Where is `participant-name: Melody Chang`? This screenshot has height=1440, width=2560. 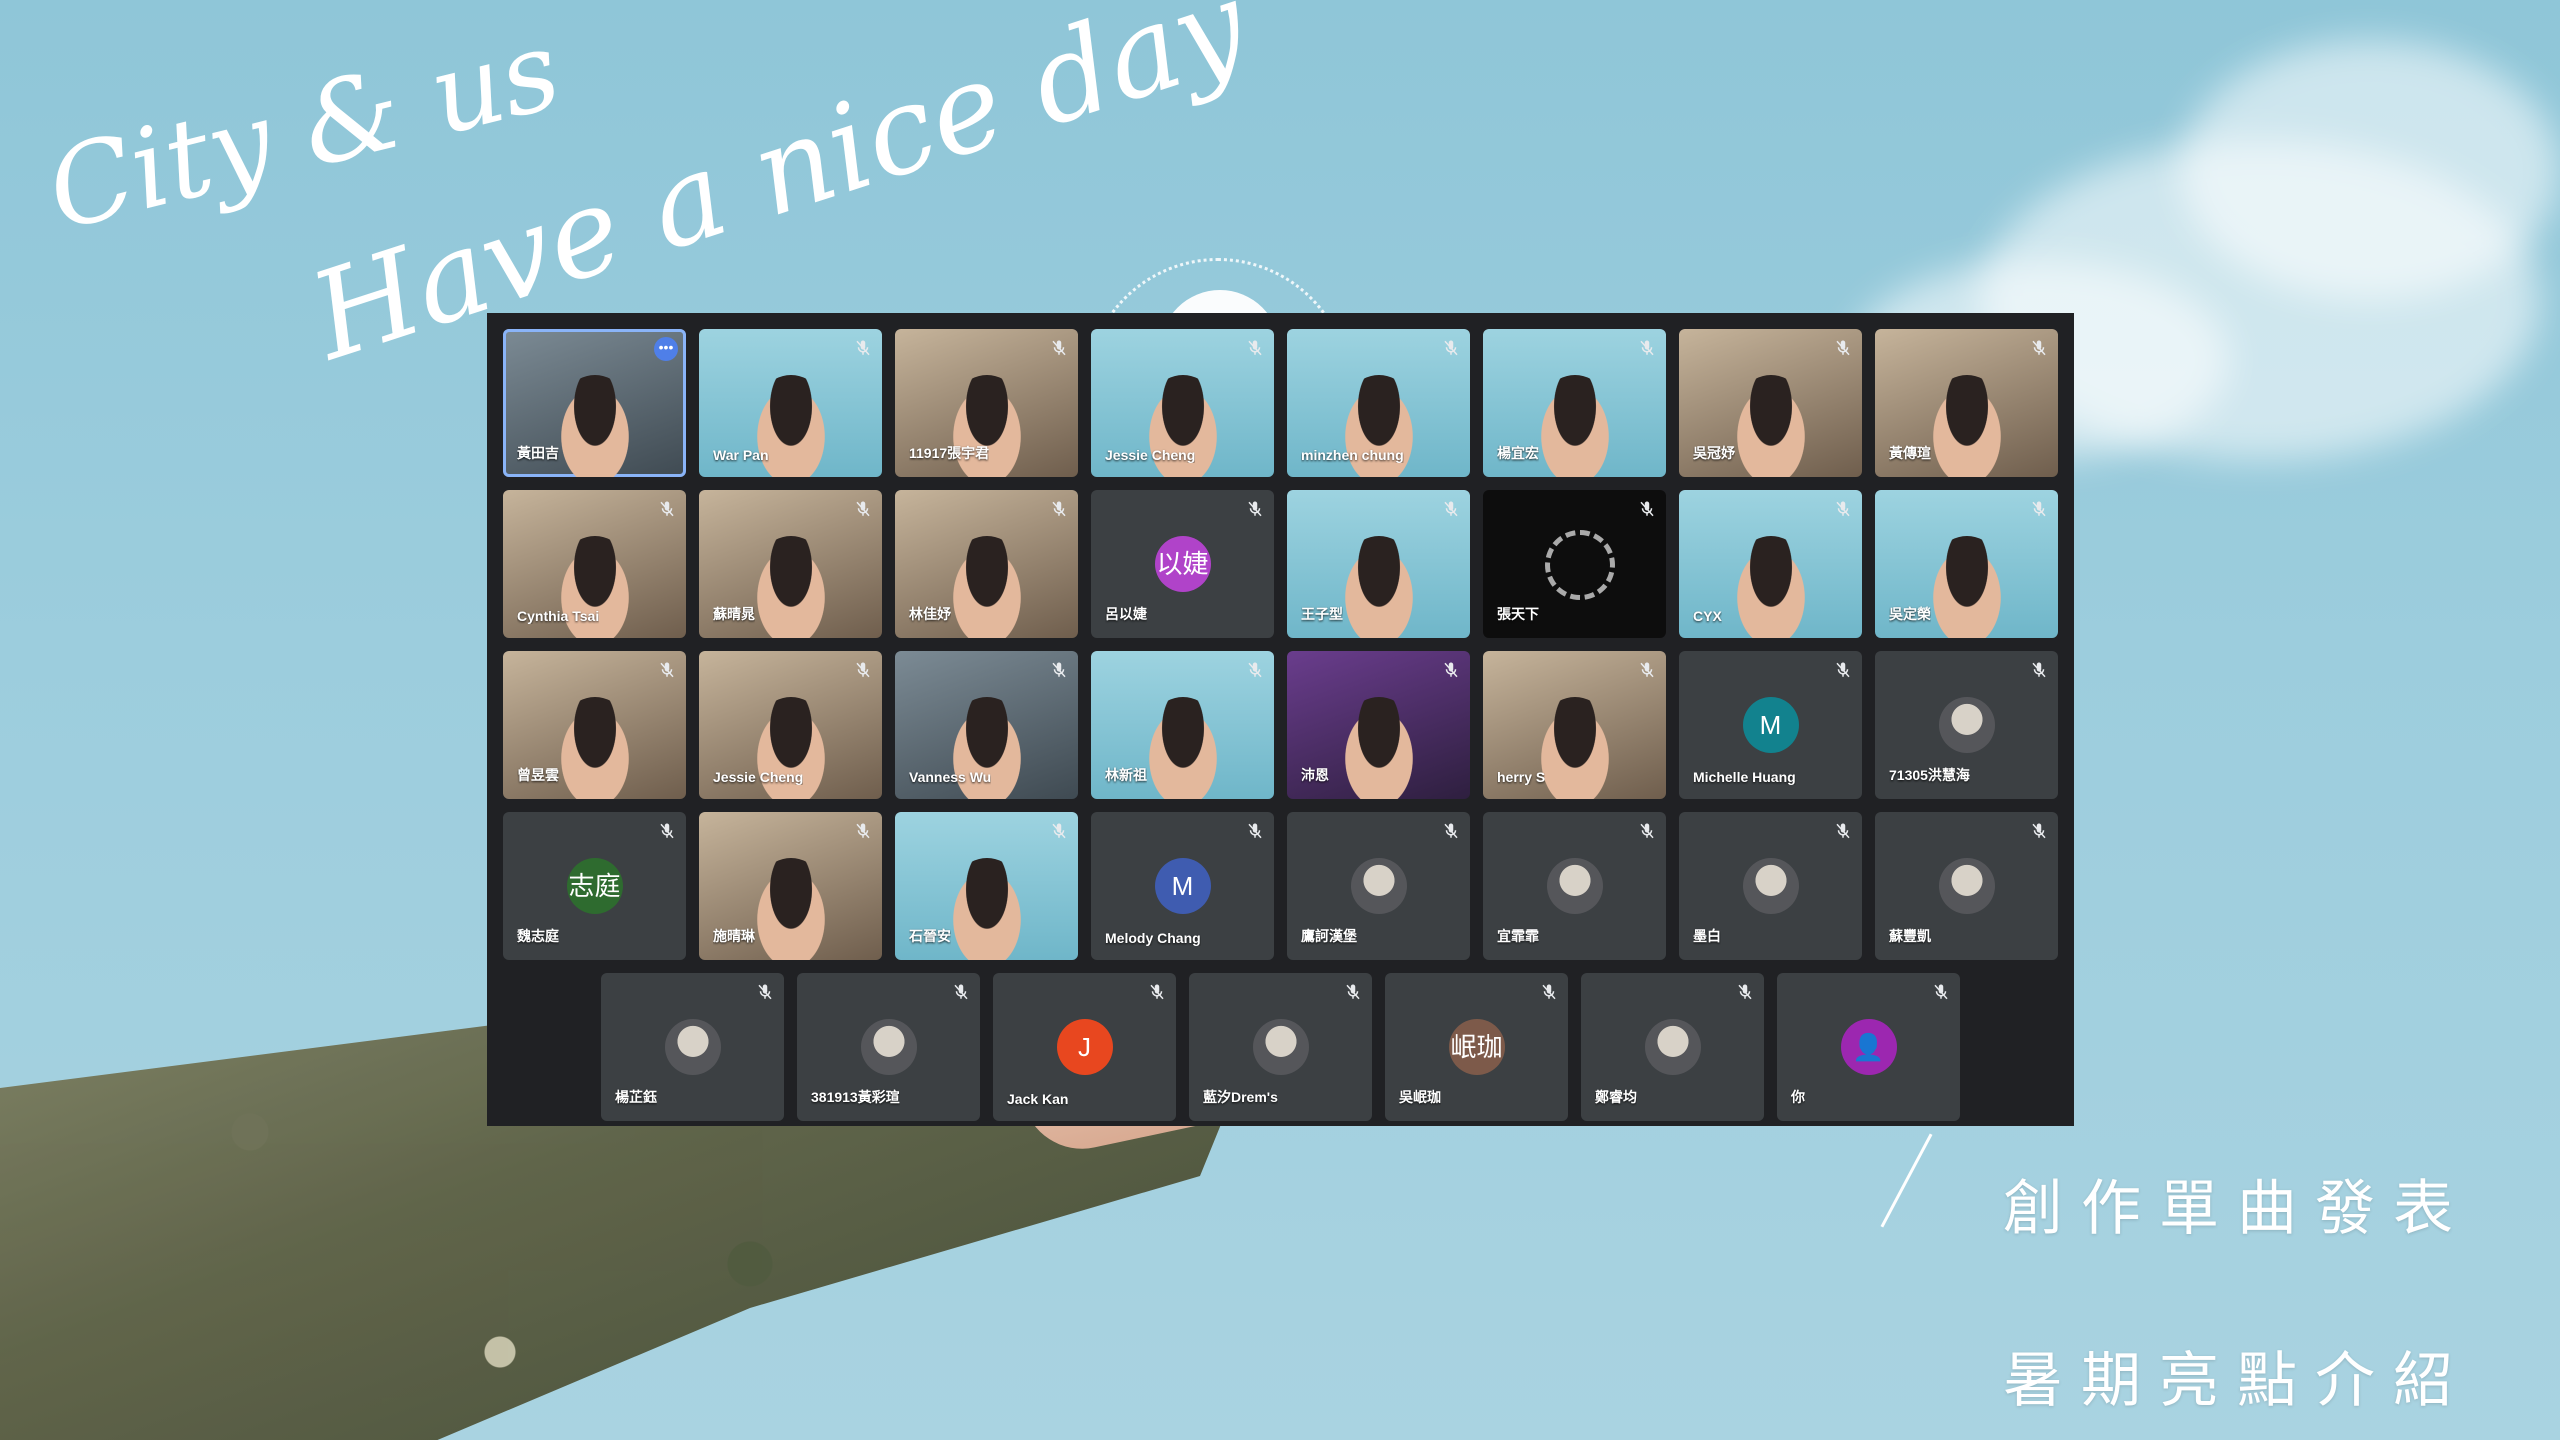 participant-name: Melody Chang is located at coordinates (1153, 938).